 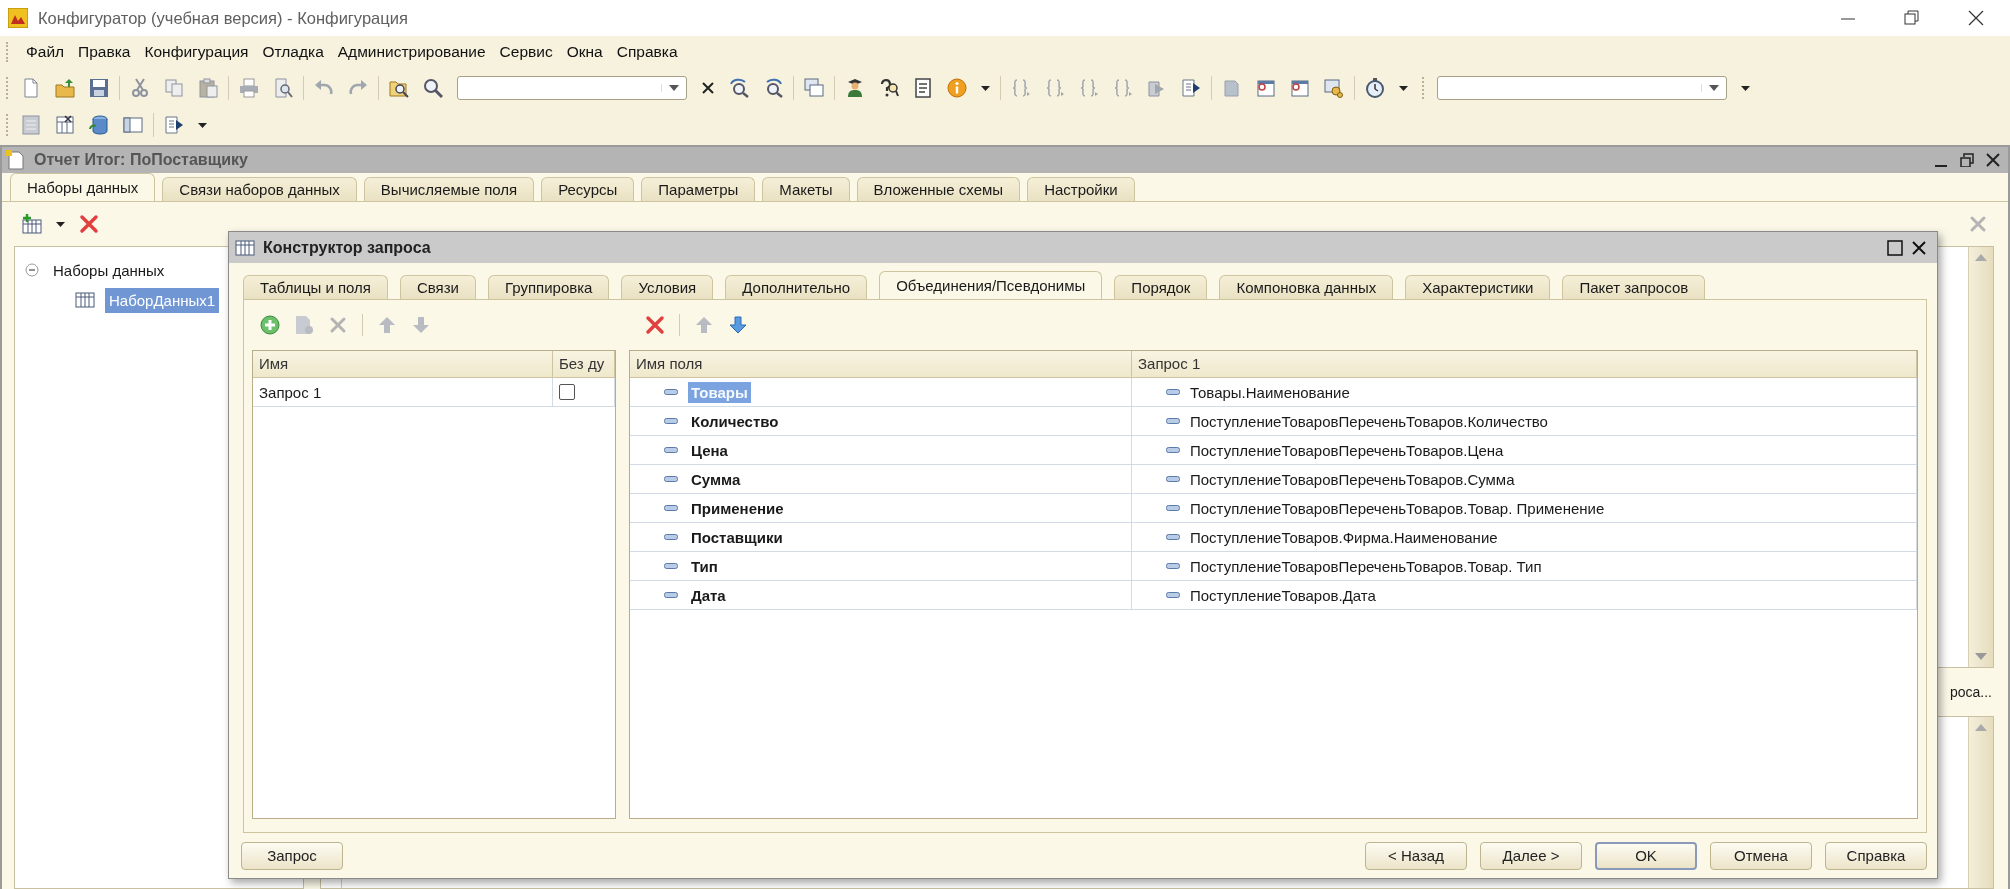 What do you see at coordinates (1531, 855) in the screenshot?
I see `next-button: Далее >` at bounding box center [1531, 855].